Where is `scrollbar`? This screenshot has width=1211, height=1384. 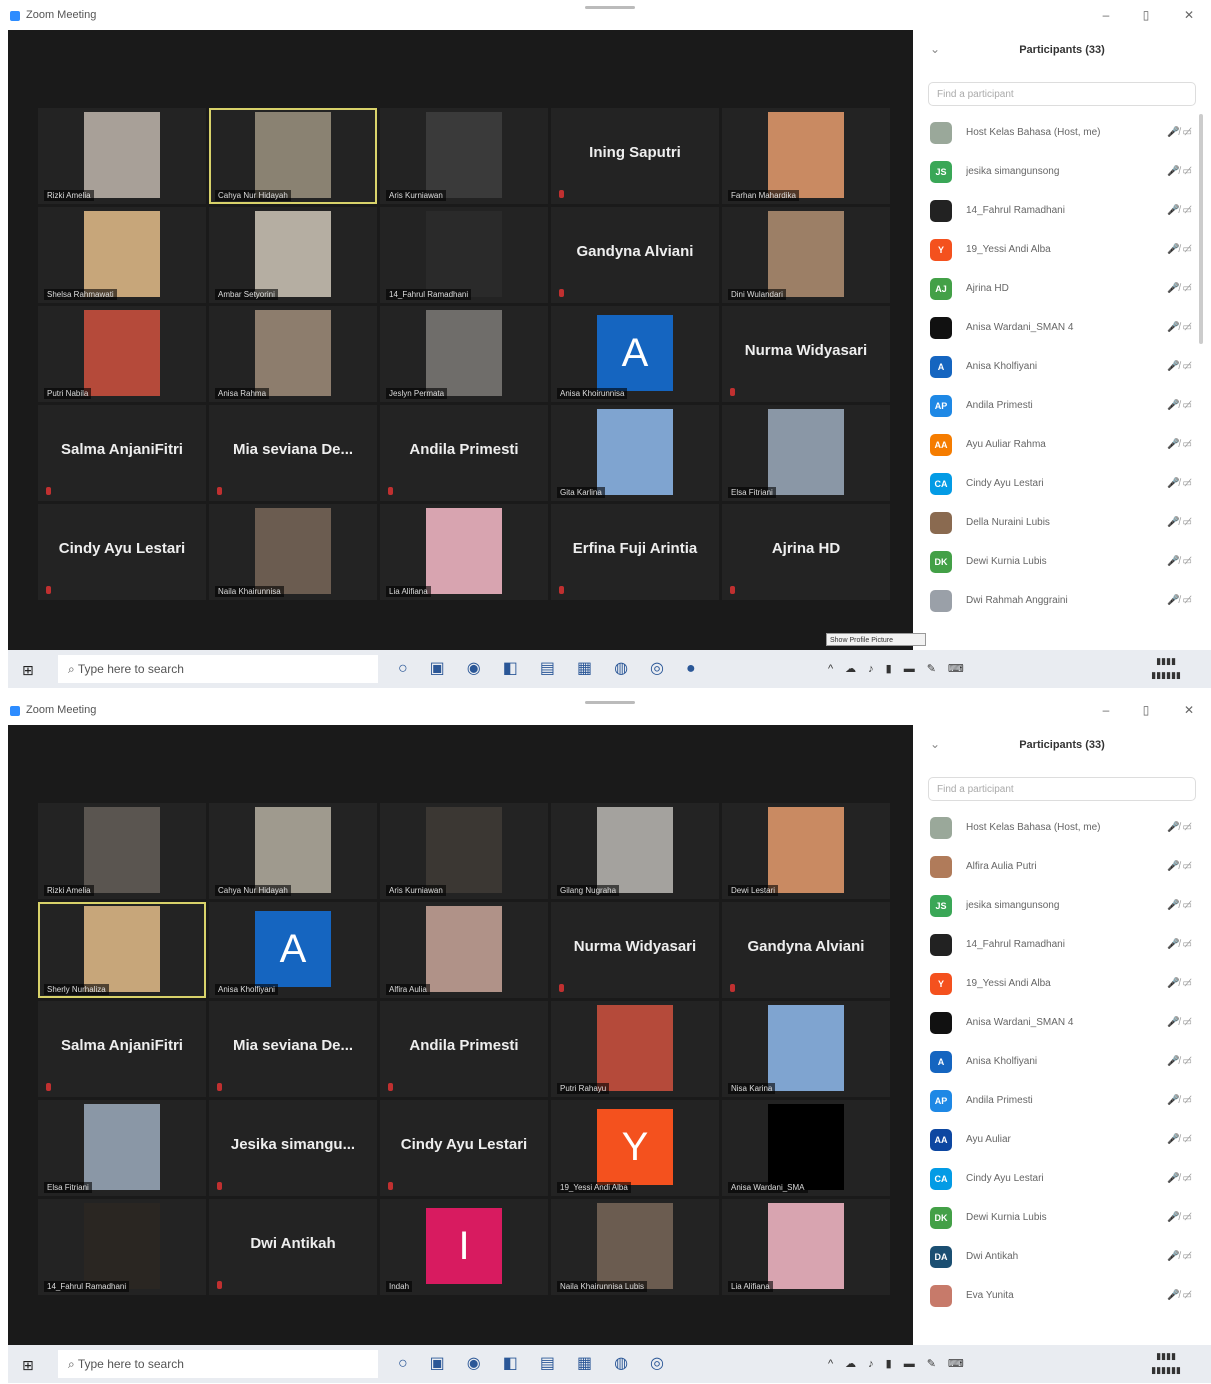 scrollbar is located at coordinates (1201, 229).